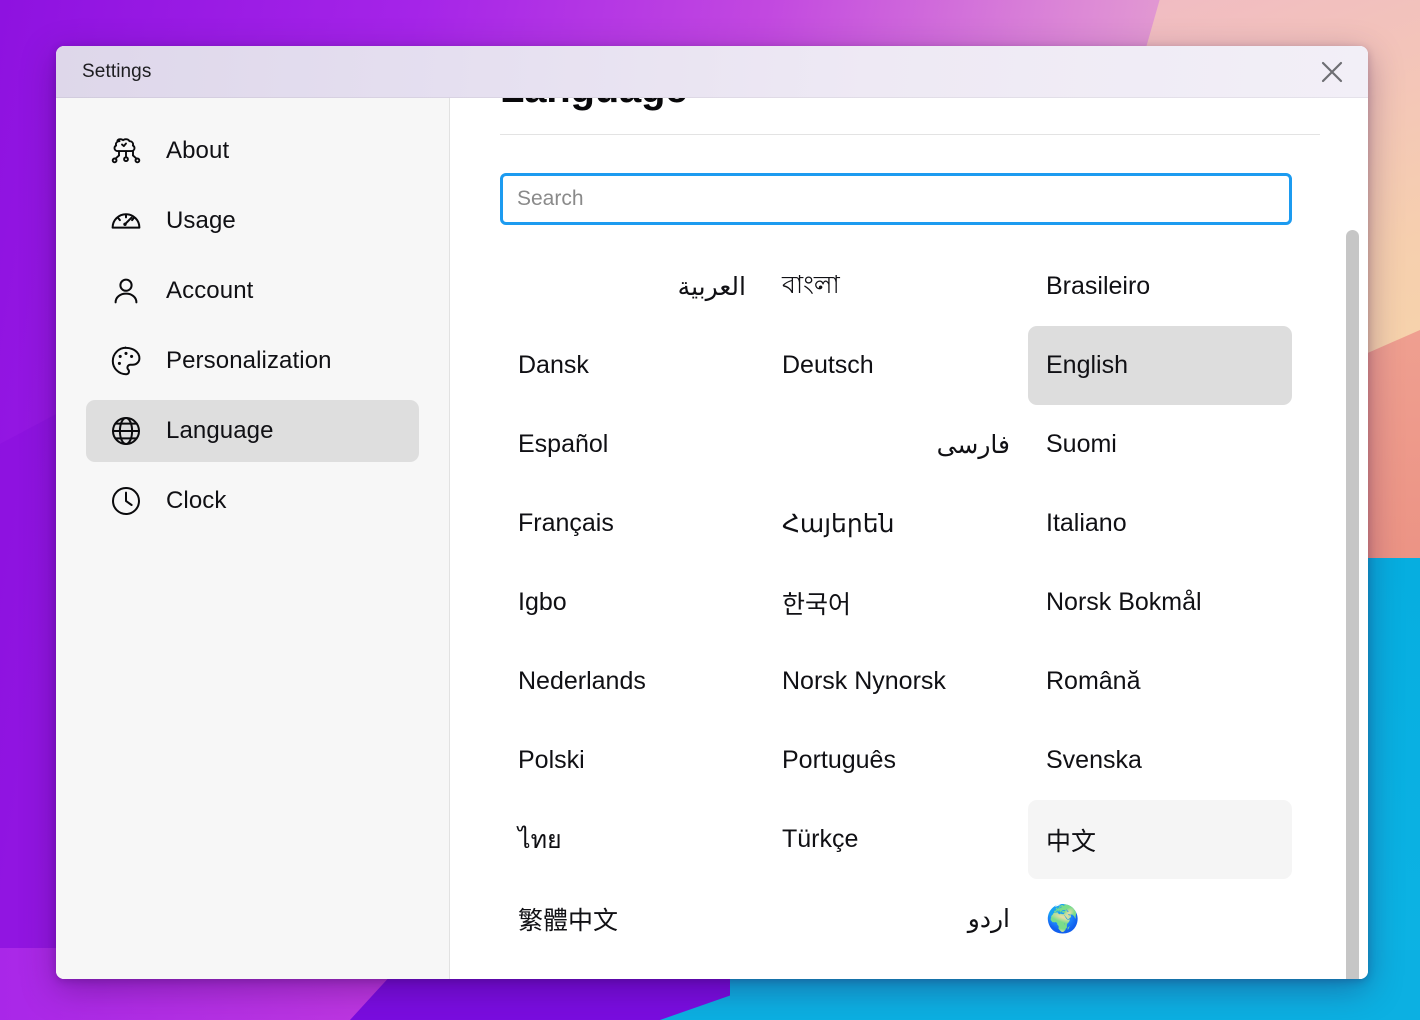  What do you see at coordinates (896, 286) in the screenshot?
I see `language-option: বাংলা` at bounding box center [896, 286].